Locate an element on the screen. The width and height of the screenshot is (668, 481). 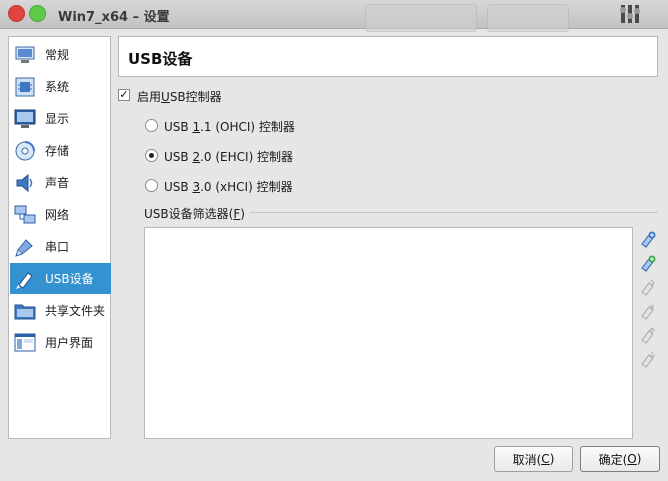
sidebar-item-label: 串口 is located at coordinates (57, 247).